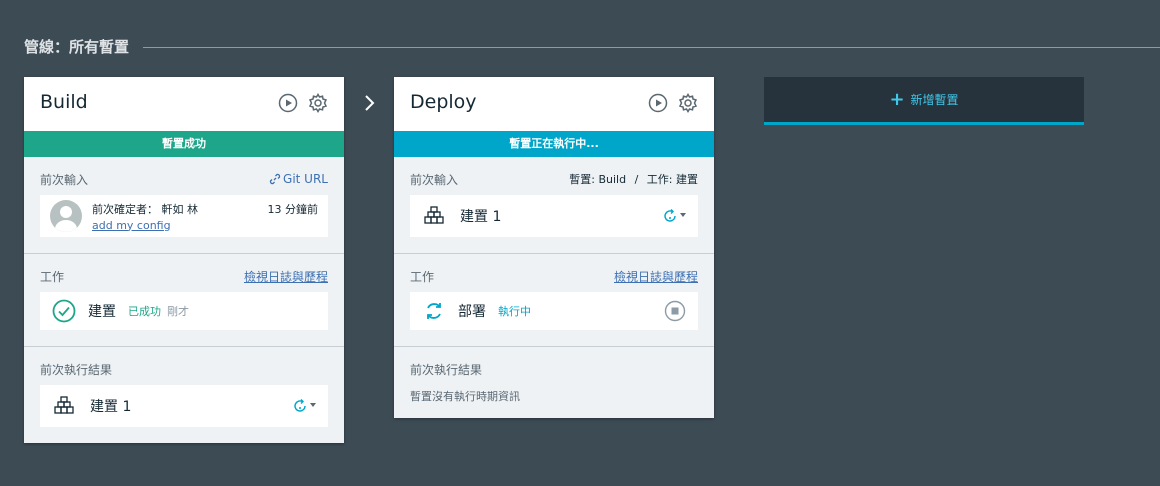 The height and width of the screenshot is (486, 1160). Describe the element at coordinates (554, 311) in the screenshot. I see `job-tile-deploy: 部署 執行中` at that location.